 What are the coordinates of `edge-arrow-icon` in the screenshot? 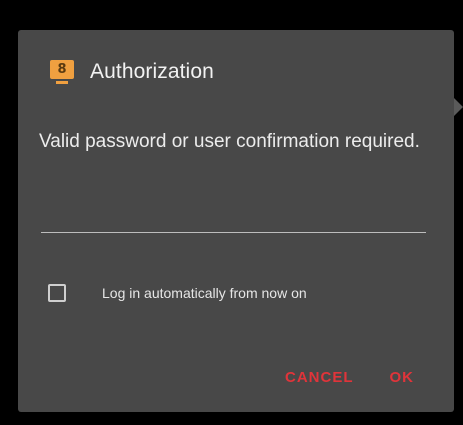 It's located at (458, 107).